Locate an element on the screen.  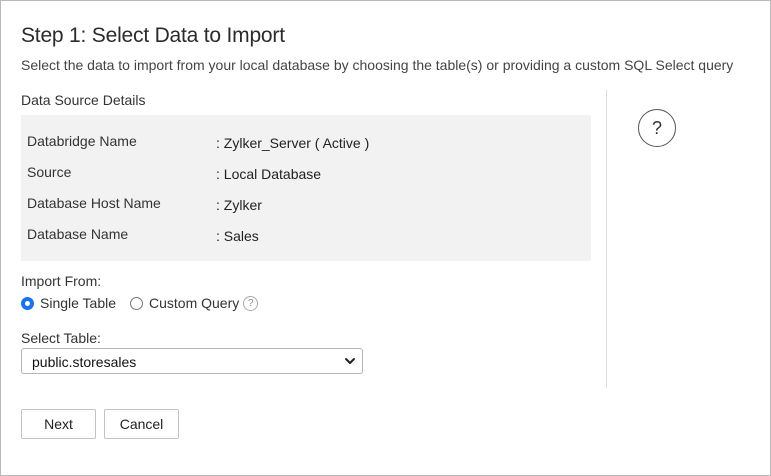
detail-label: Databridge Name is located at coordinates (82, 141).